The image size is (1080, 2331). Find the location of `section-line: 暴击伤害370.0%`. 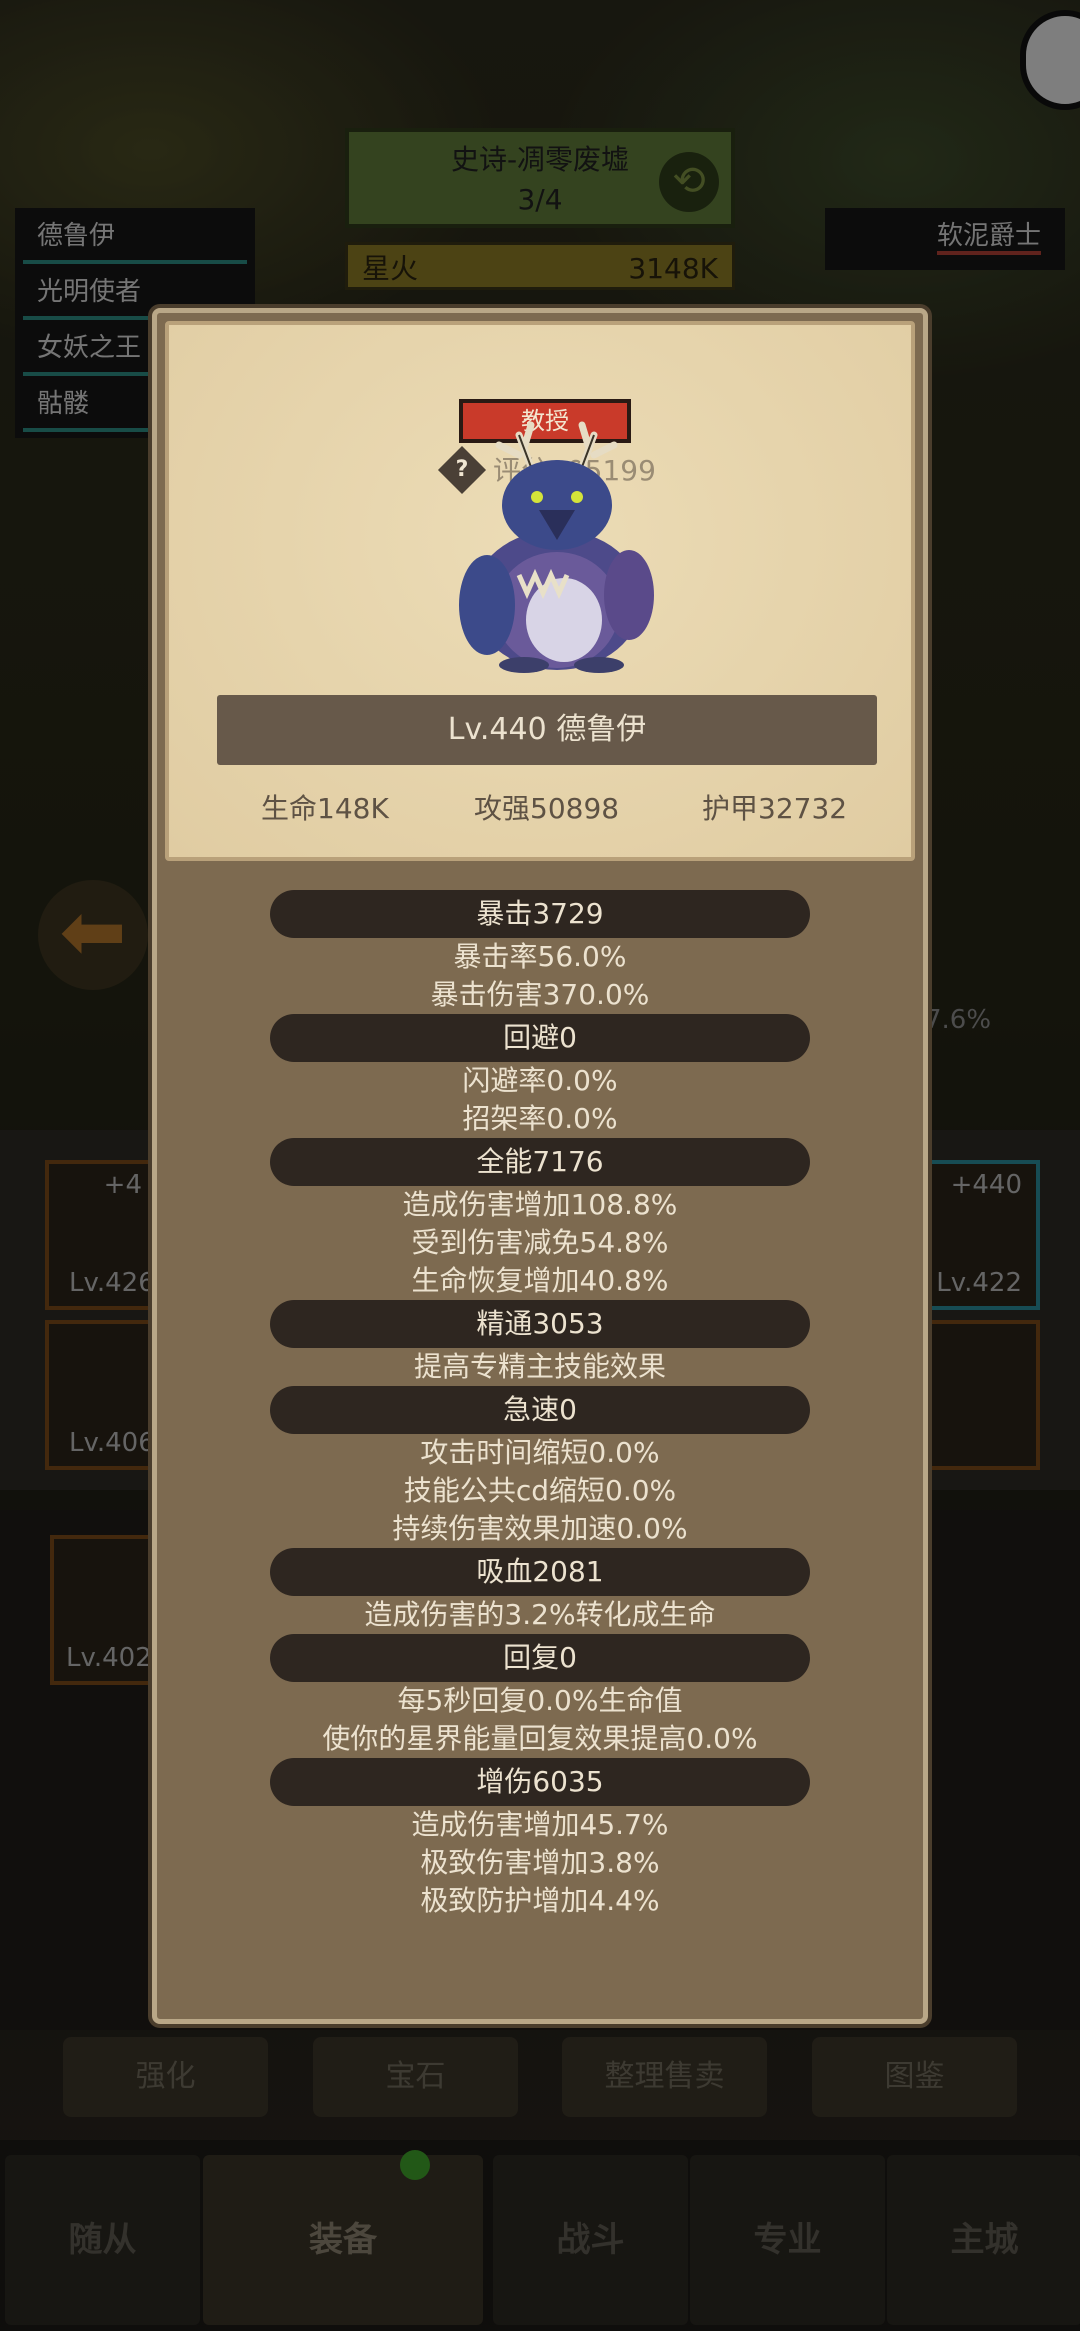

section-line: 暴击伤害370.0% is located at coordinates (540, 994).